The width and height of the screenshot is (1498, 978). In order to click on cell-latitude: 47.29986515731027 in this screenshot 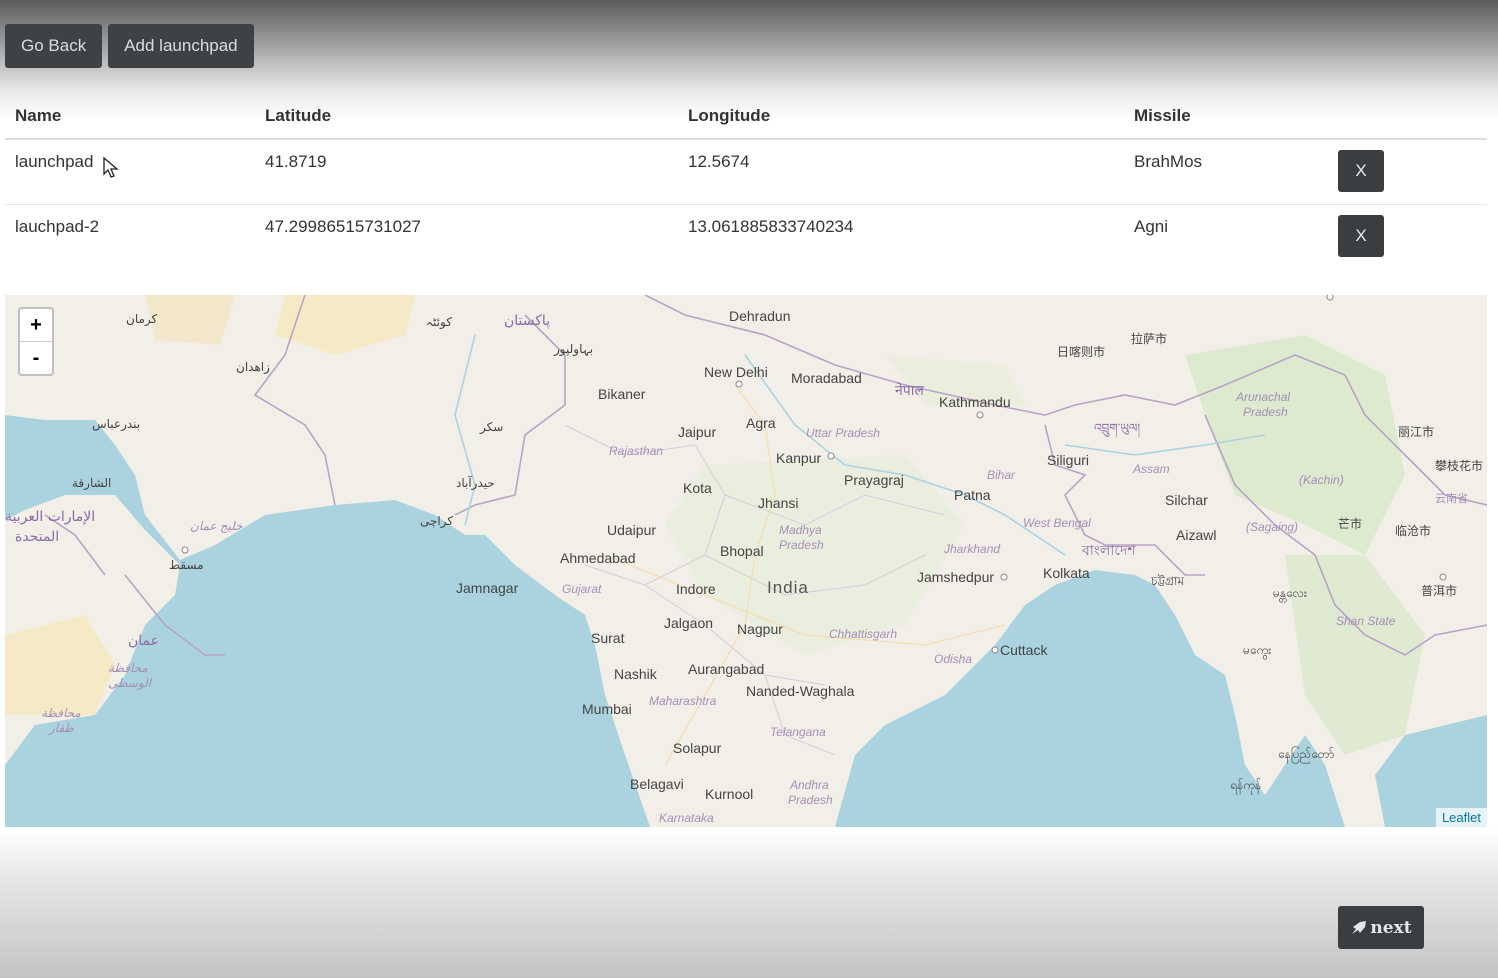, I will do `click(343, 226)`.